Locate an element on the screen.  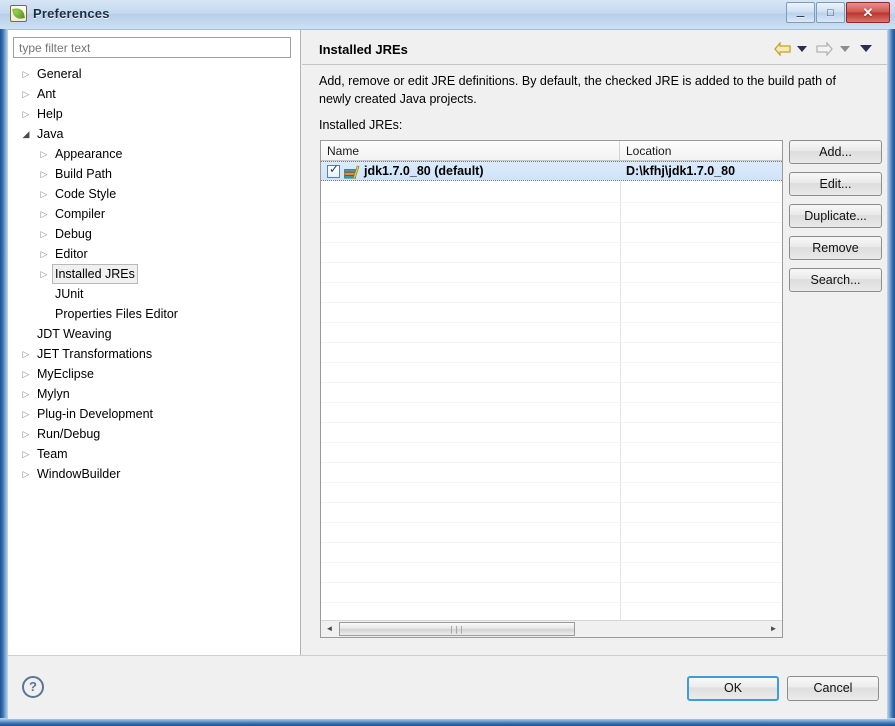
sidebar-item-build-path: ▷ Build Path is located at coordinates (154, 174).